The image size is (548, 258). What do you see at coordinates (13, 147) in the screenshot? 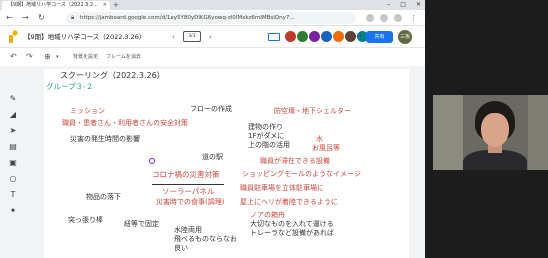
I see `sticky-note-icon: ▤` at bounding box center [13, 147].